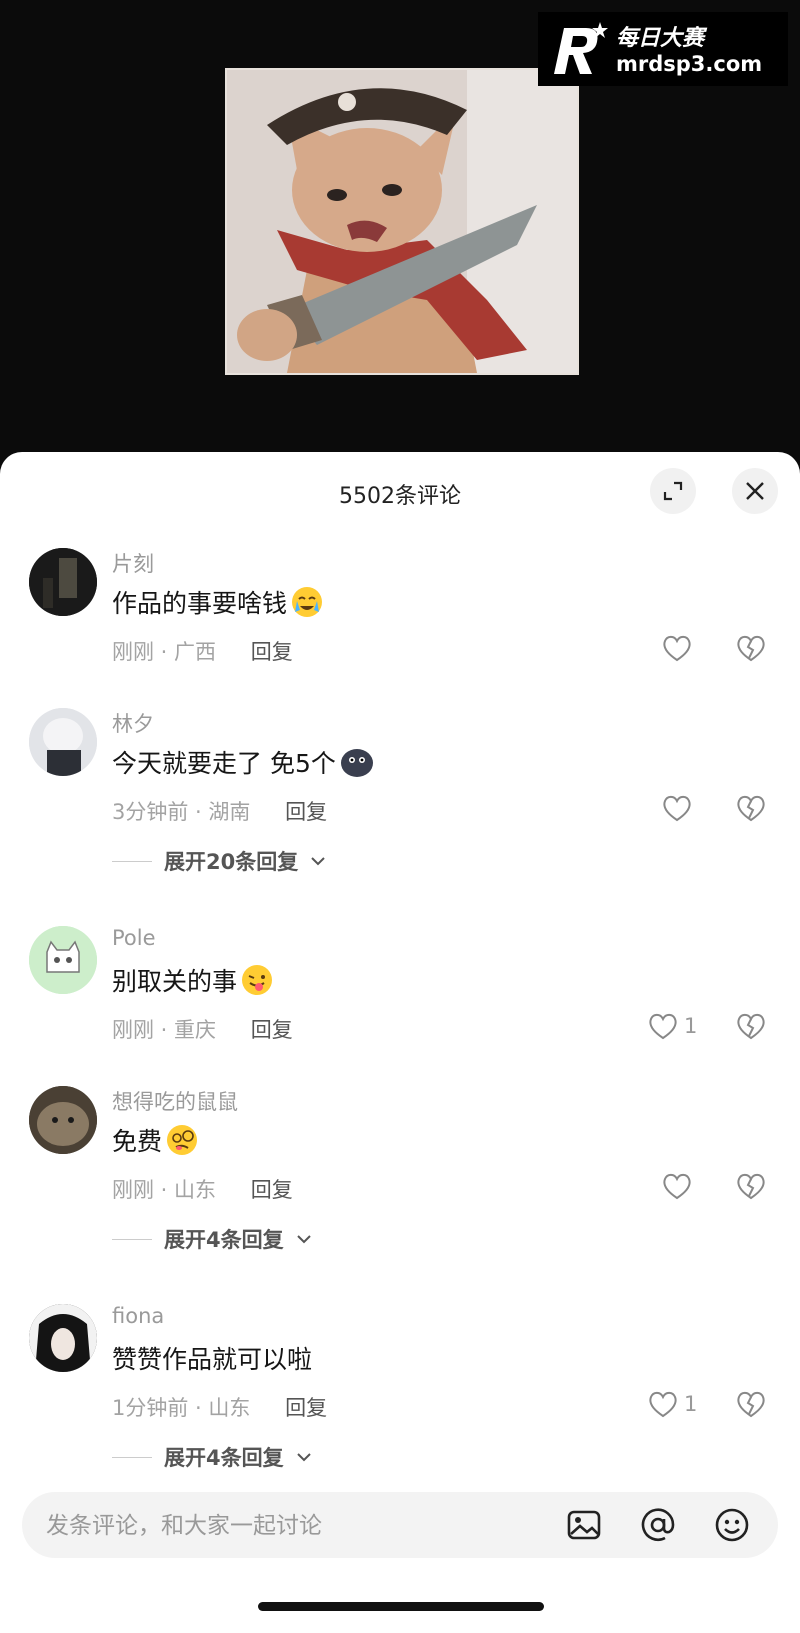 This screenshot has width=800, height=1633. What do you see at coordinates (182, 1140) in the screenshot?
I see `dizzy-emoji-icon` at bounding box center [182, 1140].